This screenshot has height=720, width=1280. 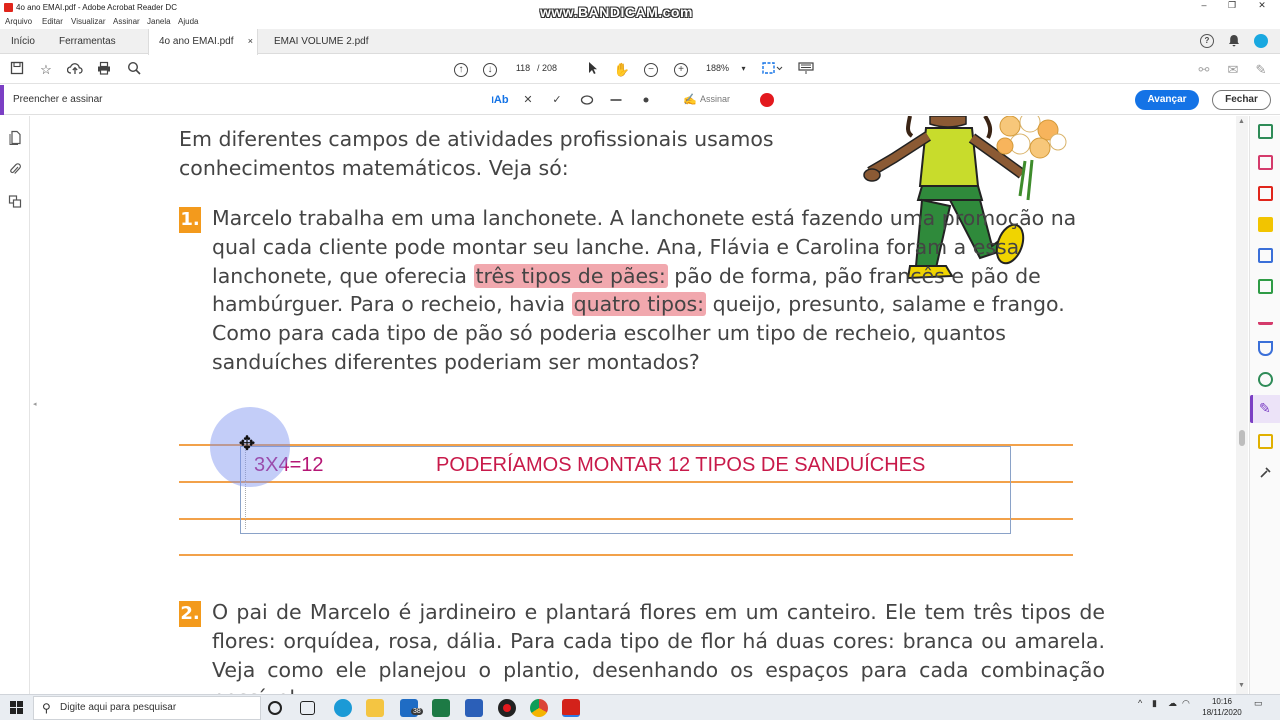 What do you see at coordinates (474, 708) in the screenshot?
I see `word-icon` at bounding box center [474, 708].